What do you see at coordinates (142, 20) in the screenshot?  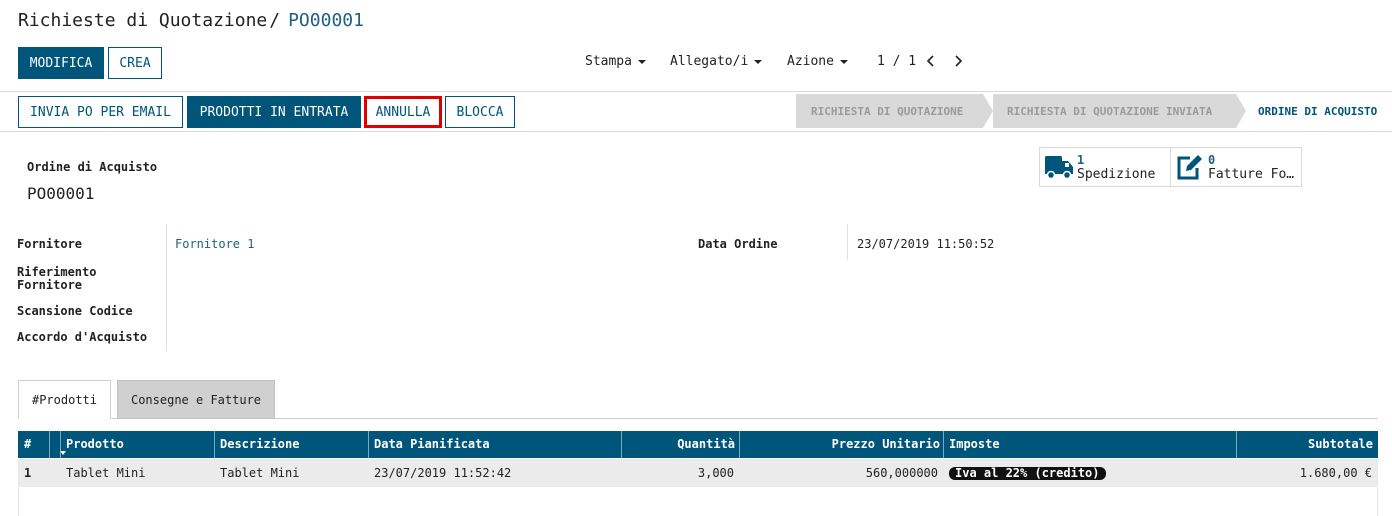 I see `breadcrumb-parent: Richieste di Quotazione` at bounding box center [142, 20].